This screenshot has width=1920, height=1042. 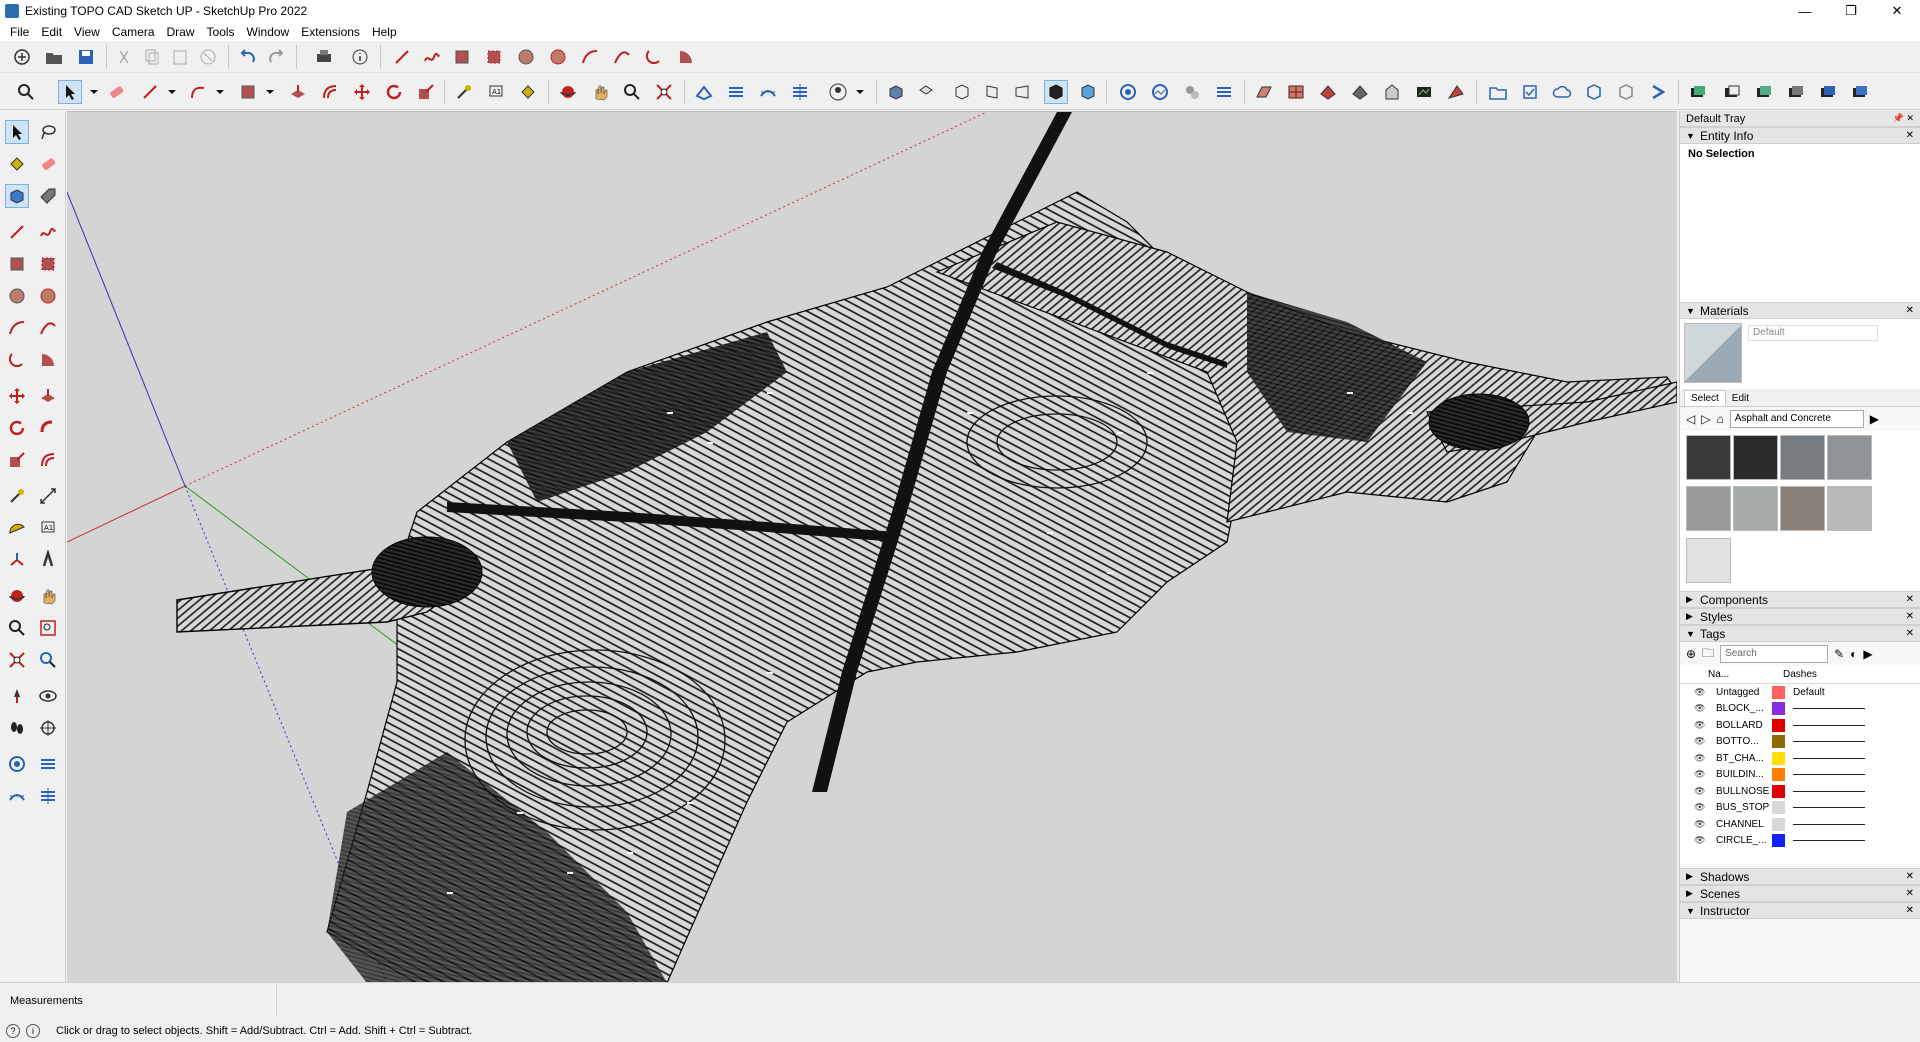 What do you see at coordinates (432, 57) in the screenshot?
I see `freehand-tool-icon` at bounding box center [432, 57].